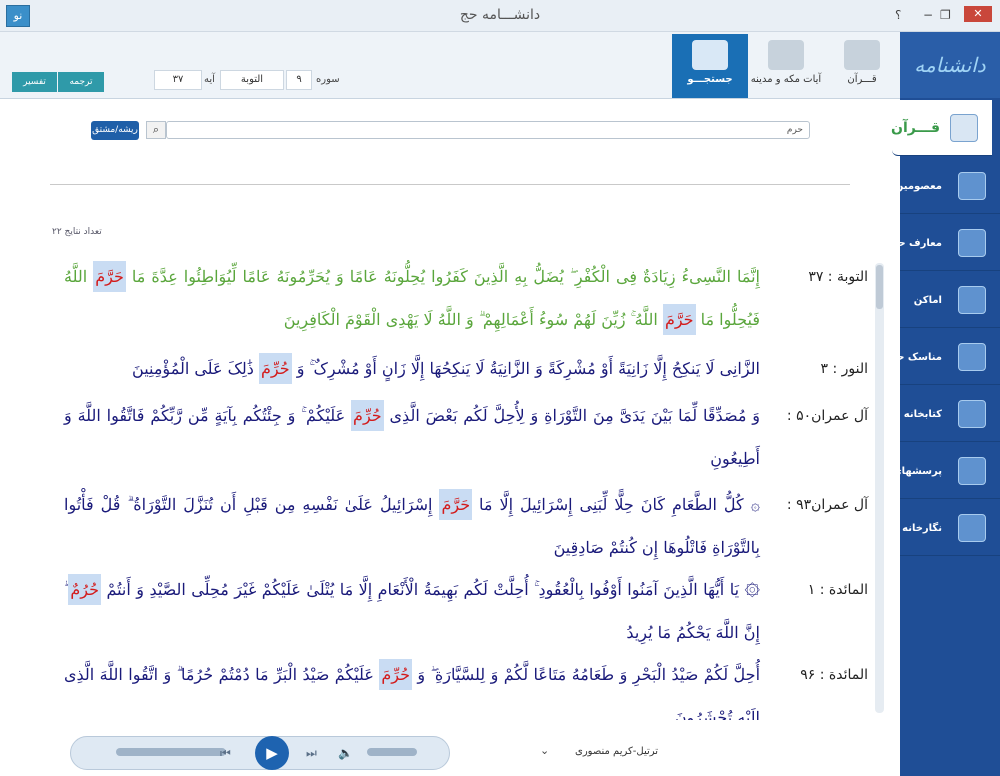  What do you see at coordinates (252, 80) in the screenshot?
I see `surah-name-field: التوبة` at bounding box center [252, 80].